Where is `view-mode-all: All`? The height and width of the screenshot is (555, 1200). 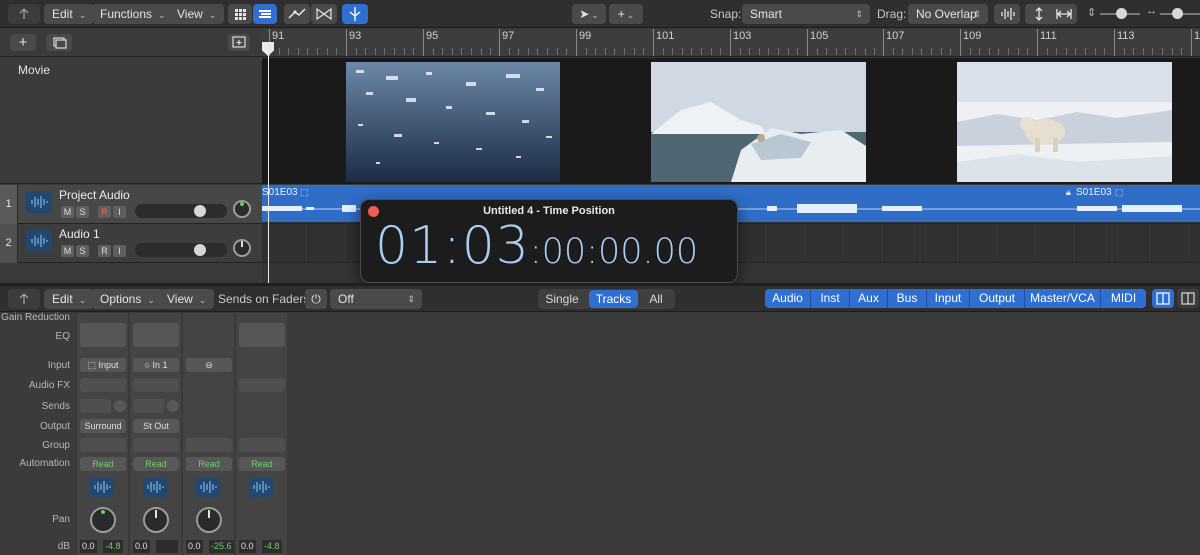
view-mode-all: All is located at coordinates (656, 299).